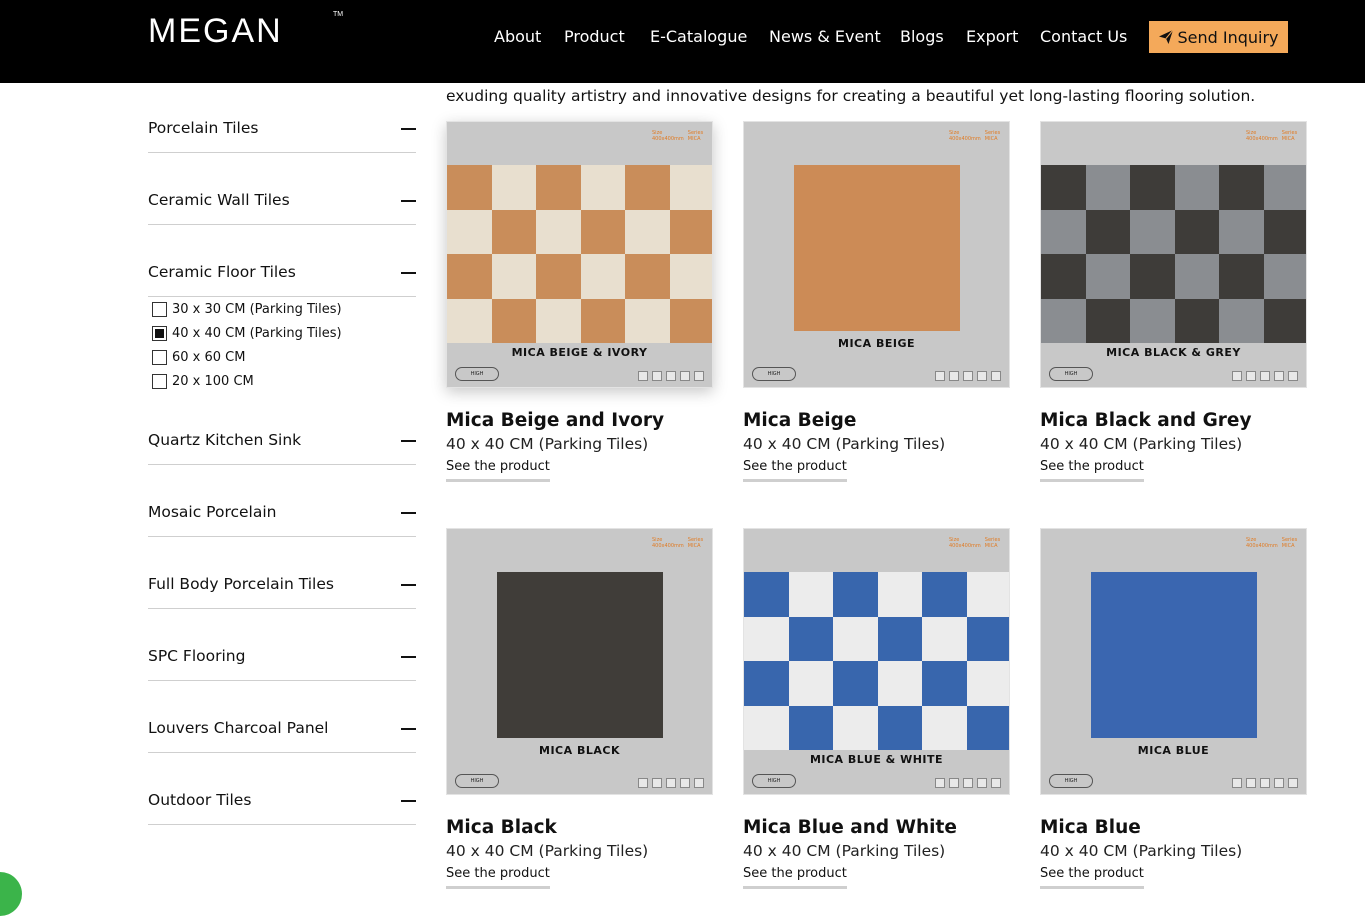 The image size is (1365, 916). What do you see at coordinates (876, 254) in the screenshot?
I see `product-image: Size 400x400mm Series MICA MICA BEIGE HIGH` at bounding box center [876, 254].